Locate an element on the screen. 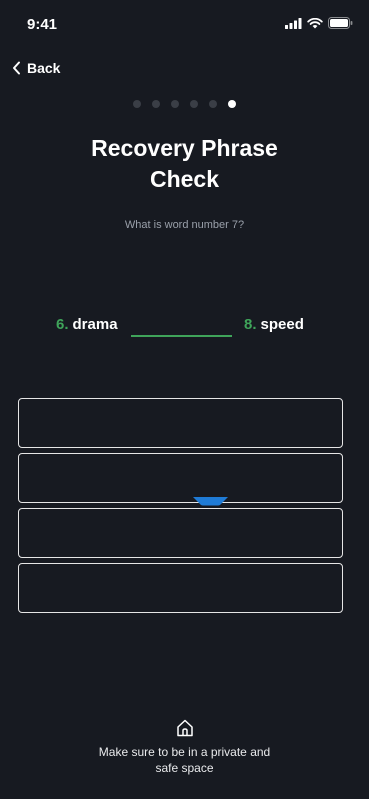 This screenshot has height=799, width=373. page-title-line-1: Recovery Phrase is located at coordinates (184, 148).